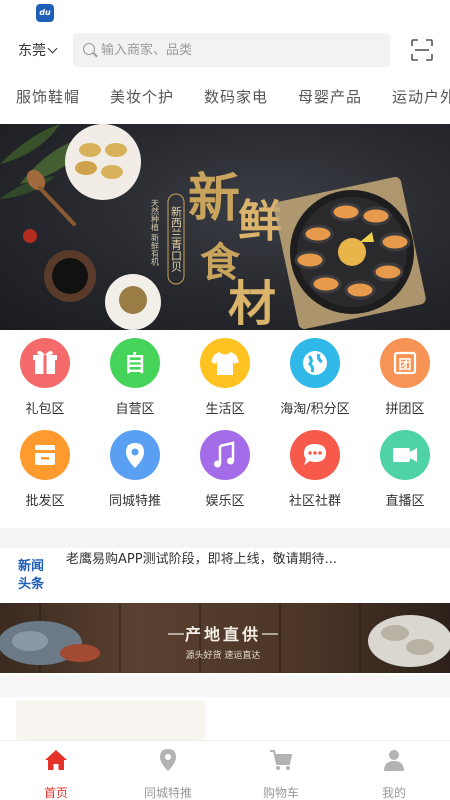 This screenshot has width=450, height=800. Describe the element at coordinates (405, 501) in the screenshot. I see `grid-item-label: 直播区` at that location.